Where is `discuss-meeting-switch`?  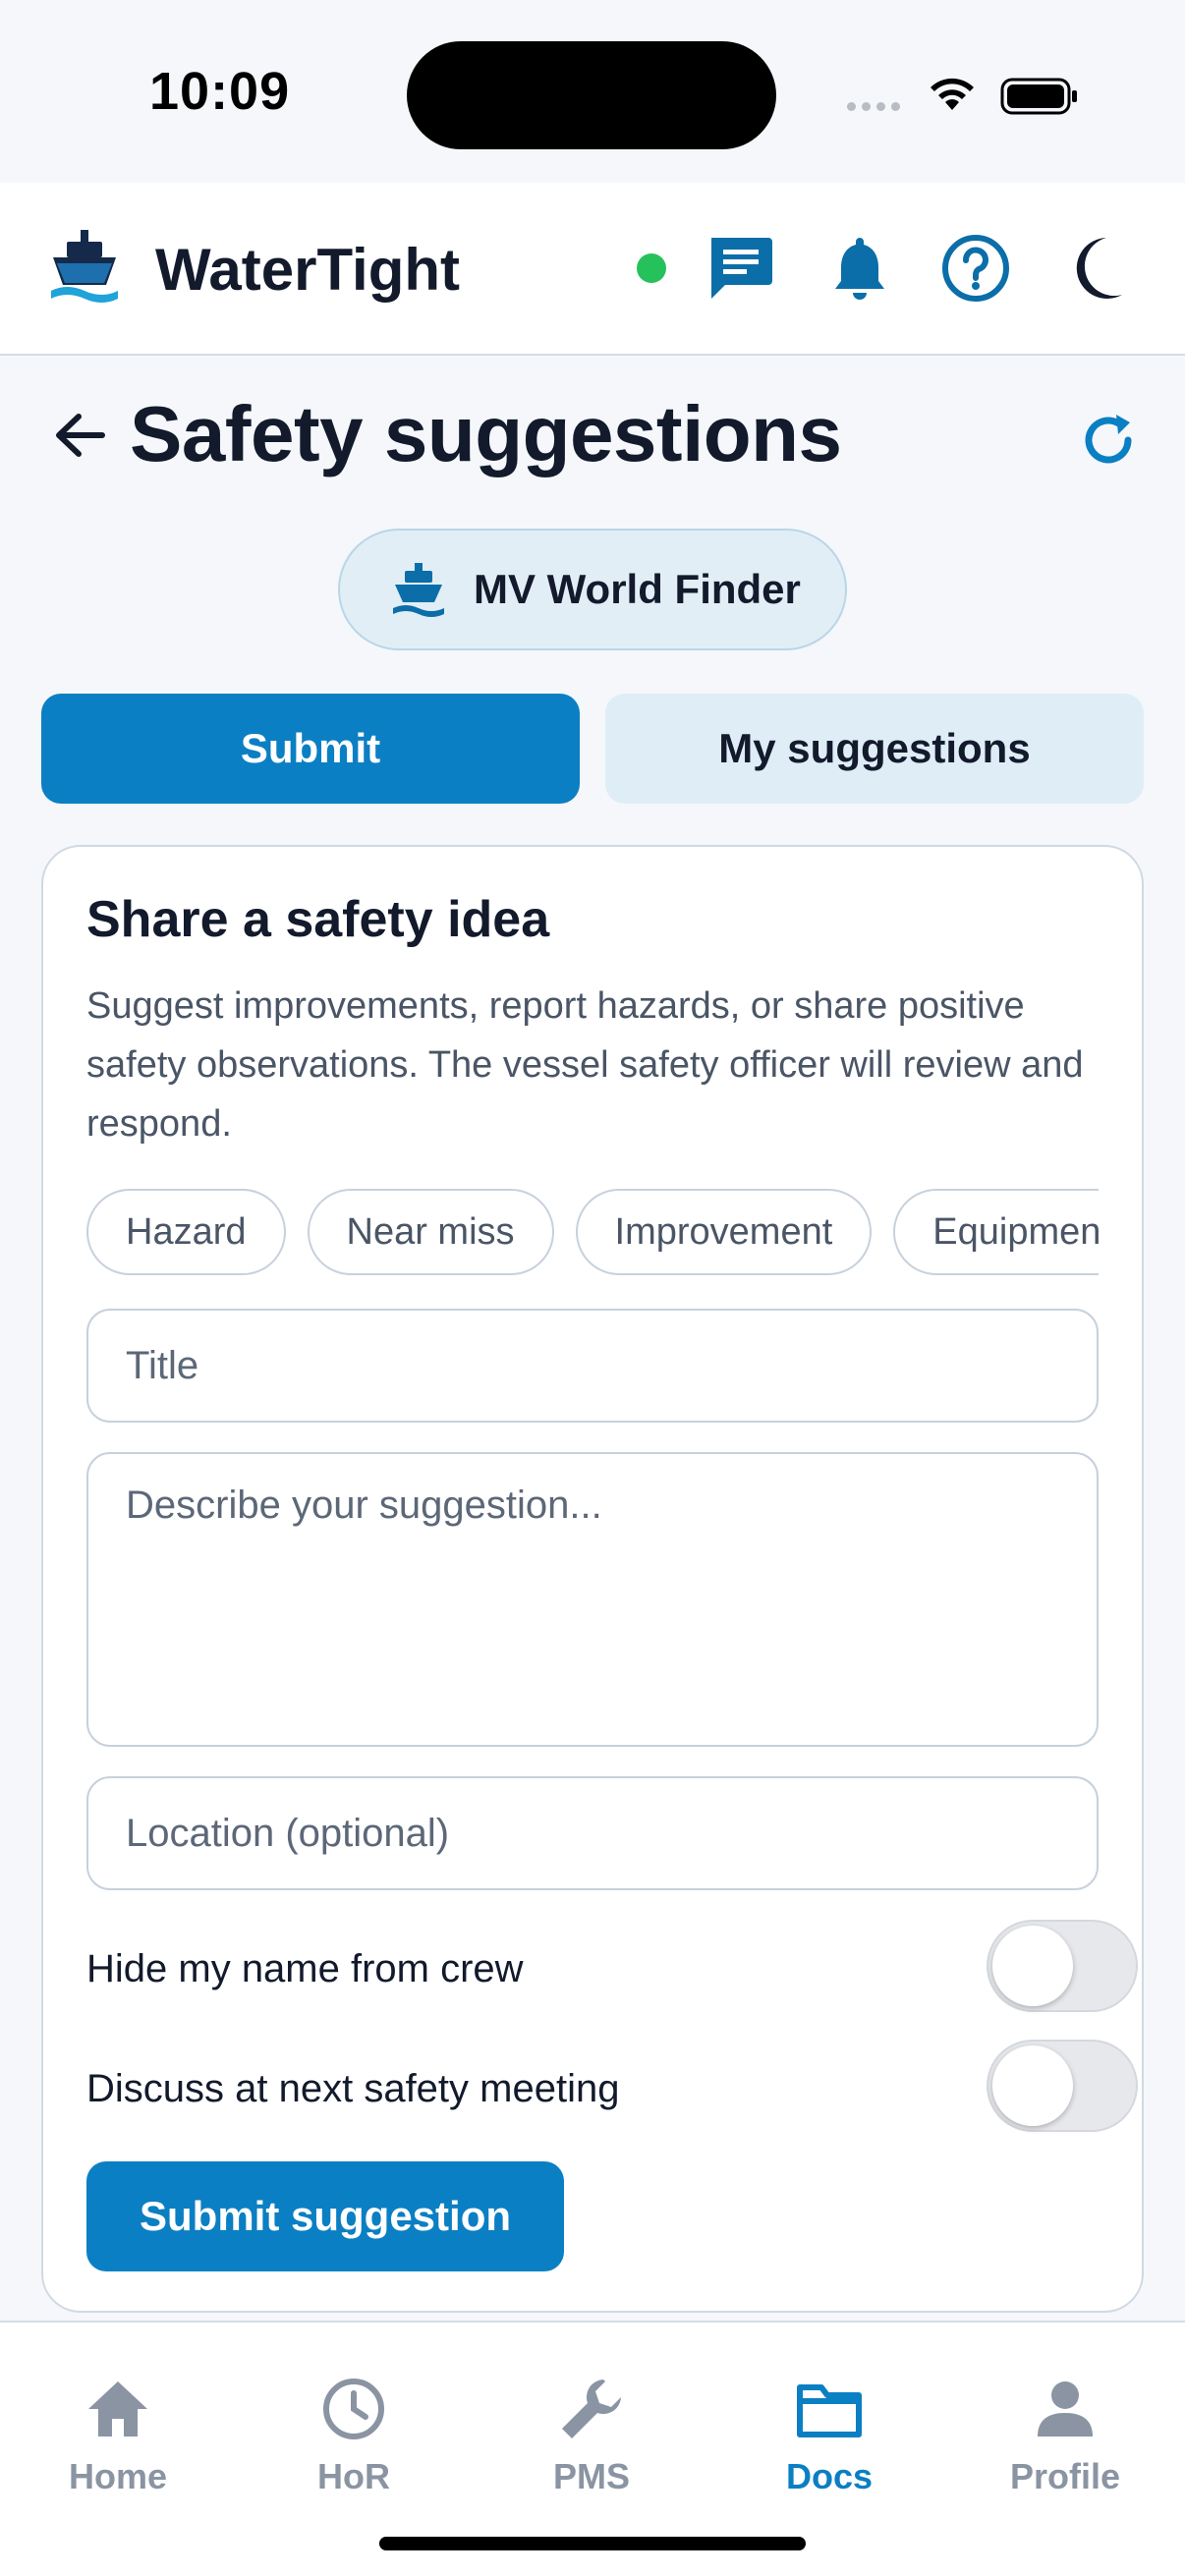 discuss-meeting-switch is located at coordinates (1062, 2086).